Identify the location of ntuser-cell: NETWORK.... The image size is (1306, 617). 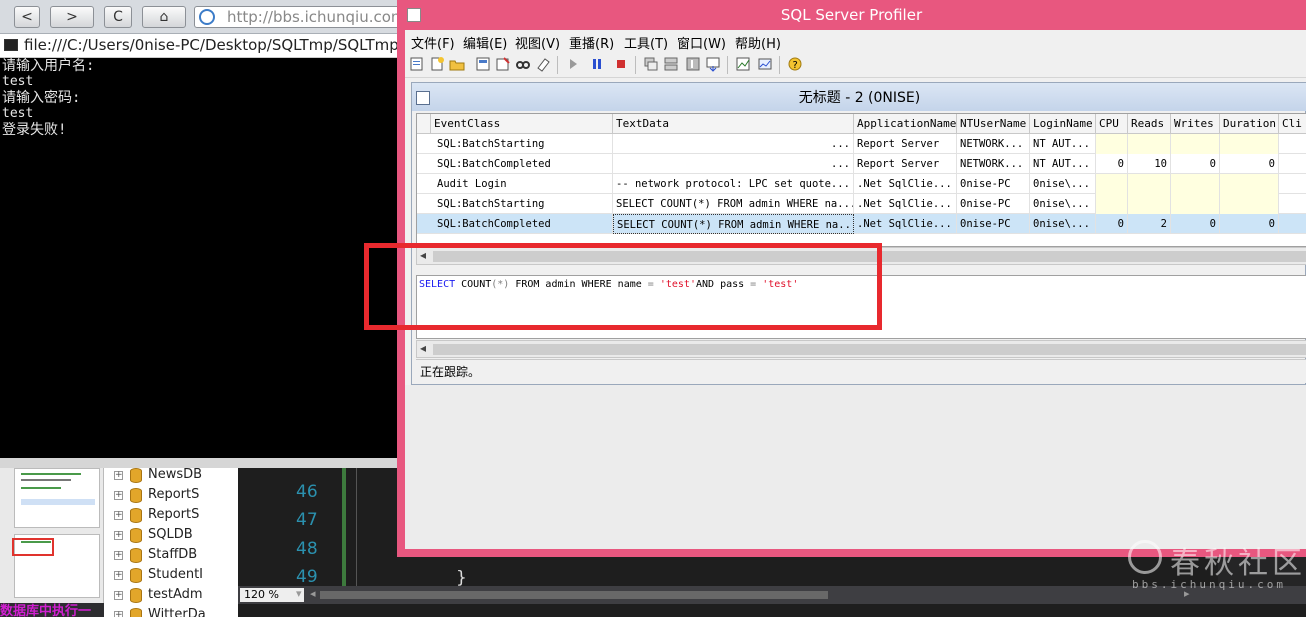
(993, 144).